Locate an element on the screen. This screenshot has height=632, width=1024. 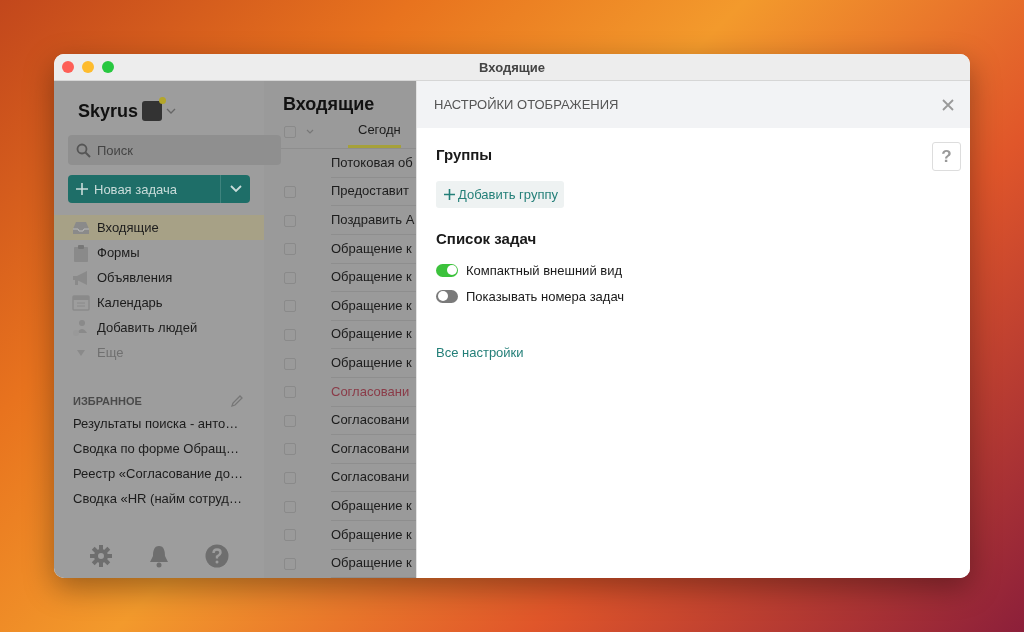
nav-item: Формы is located at coordinates (159, 252).